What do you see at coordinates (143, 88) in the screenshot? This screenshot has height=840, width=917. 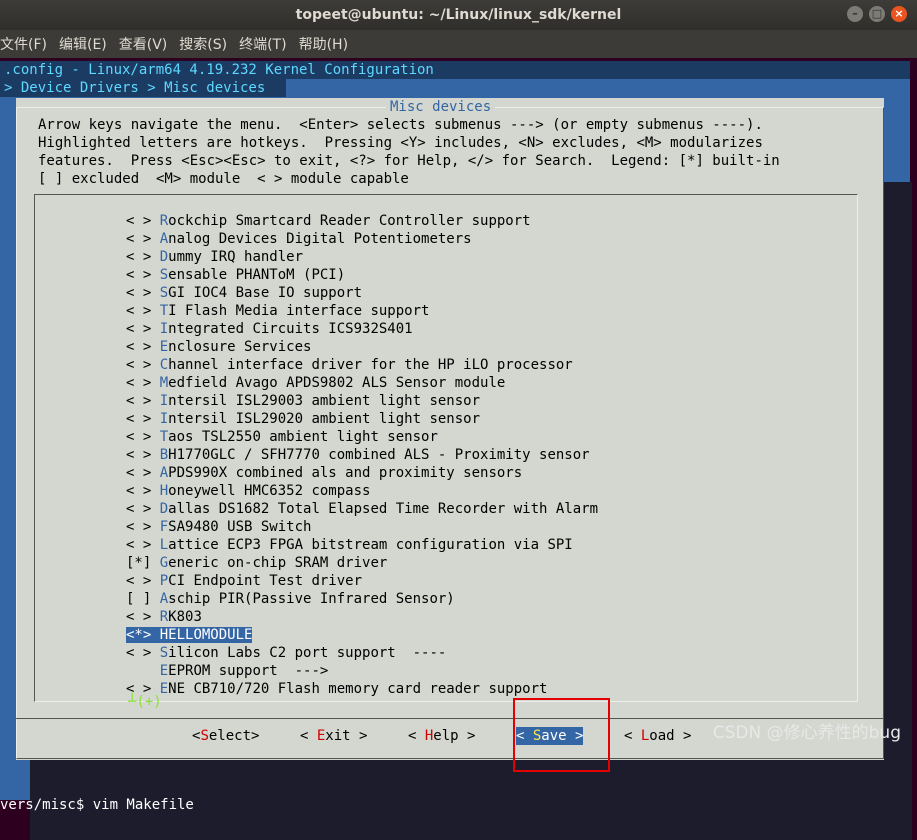 I see `breadcrumb: > Device Drivers > Misc devices` at bounding box center [143, 88].